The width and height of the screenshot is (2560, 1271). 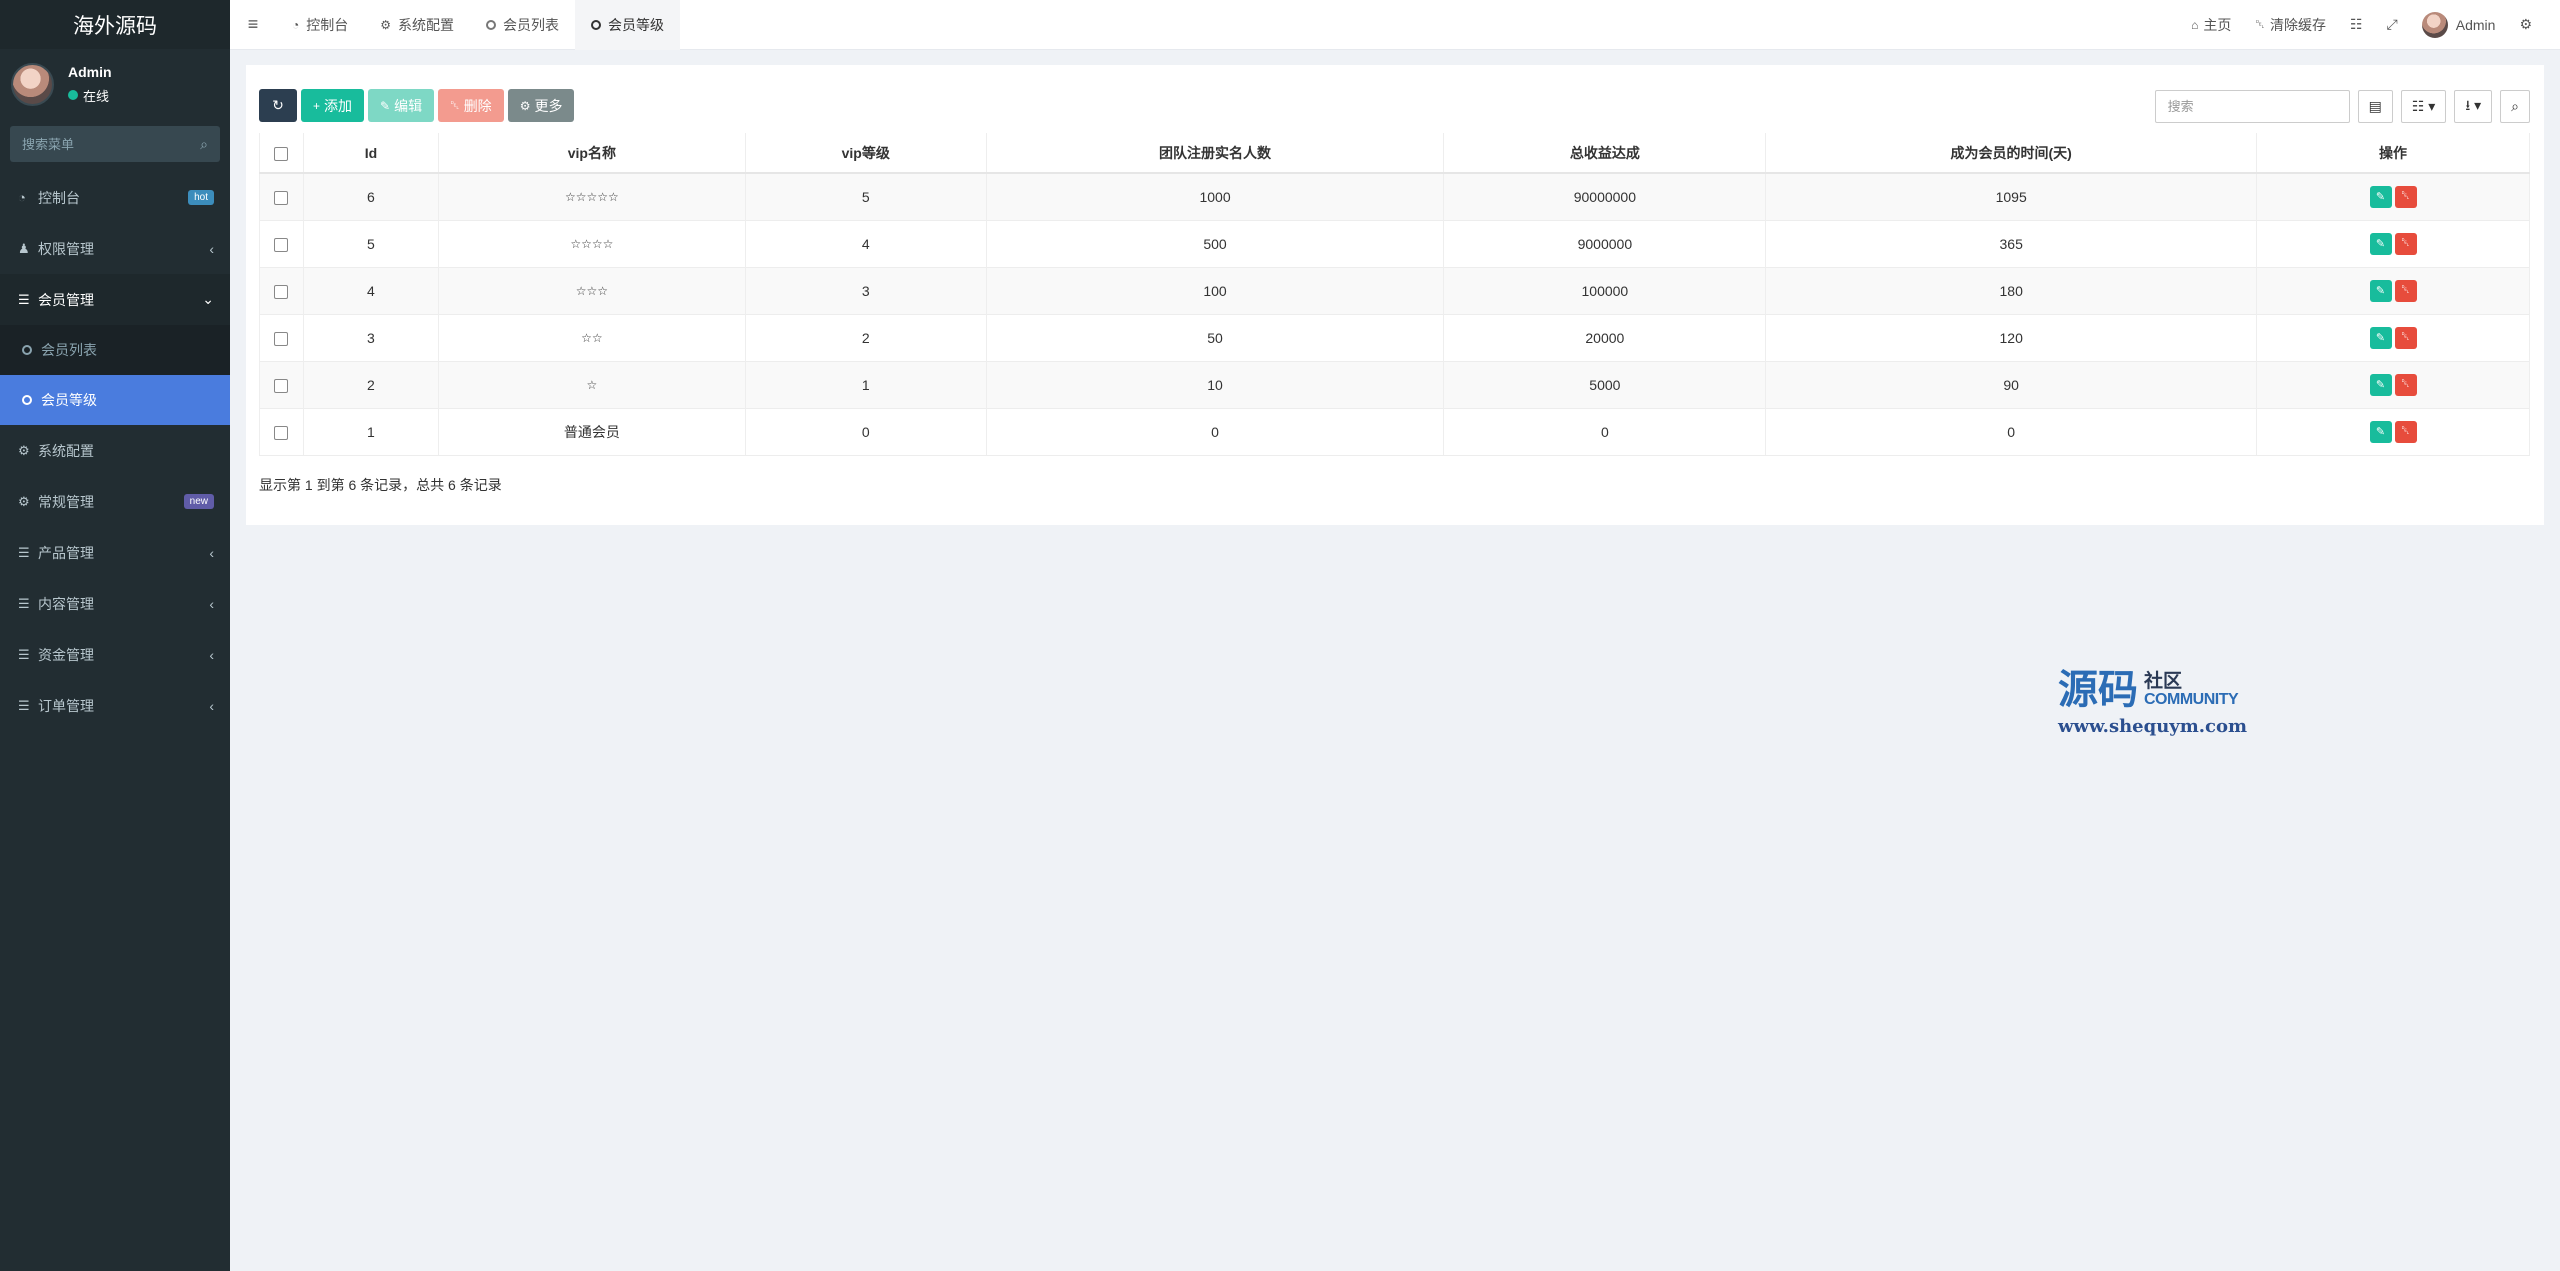 I want to click on members-submenu: 会员列表 会员等级, so click(x=115, y=375).